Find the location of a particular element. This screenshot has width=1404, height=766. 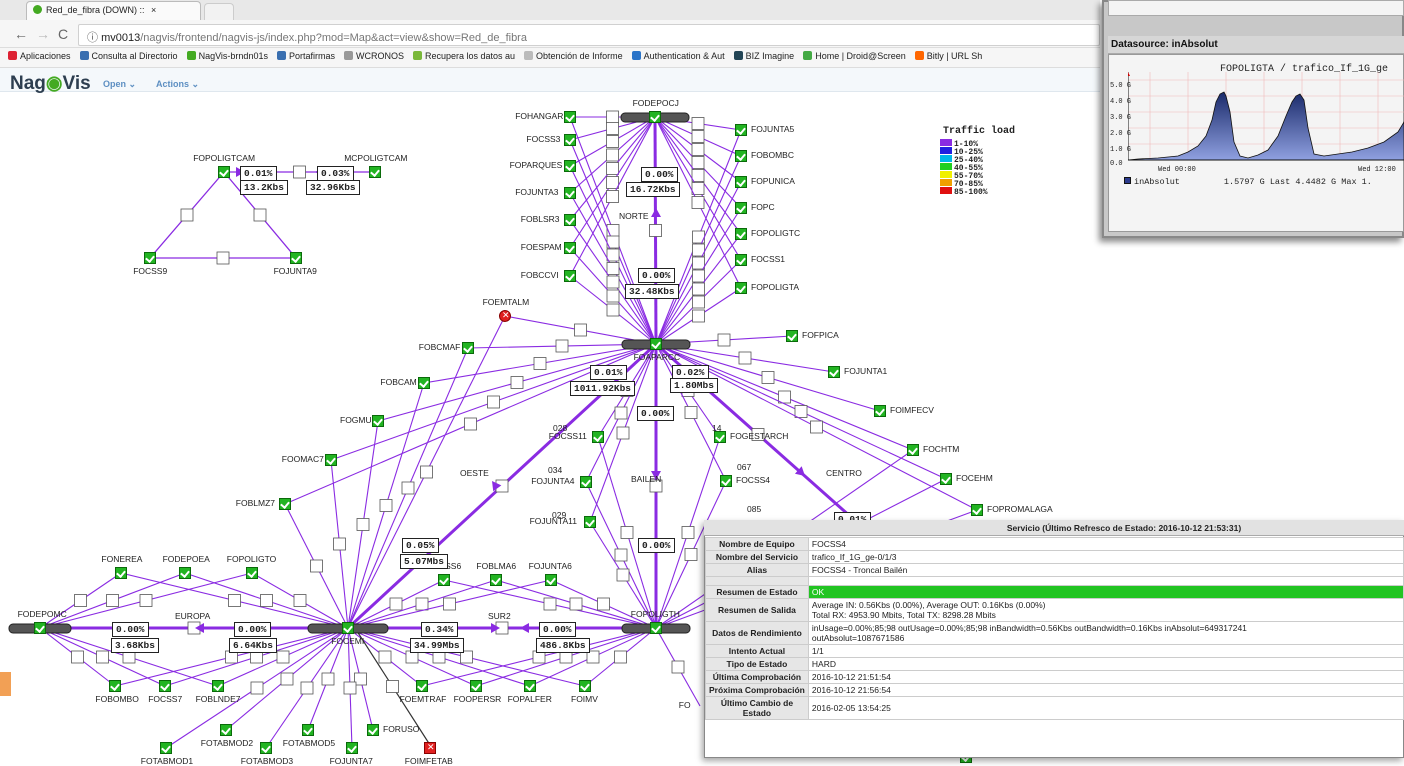

menu-actions: Actions ⌄ is located at coordinates (177, 84).